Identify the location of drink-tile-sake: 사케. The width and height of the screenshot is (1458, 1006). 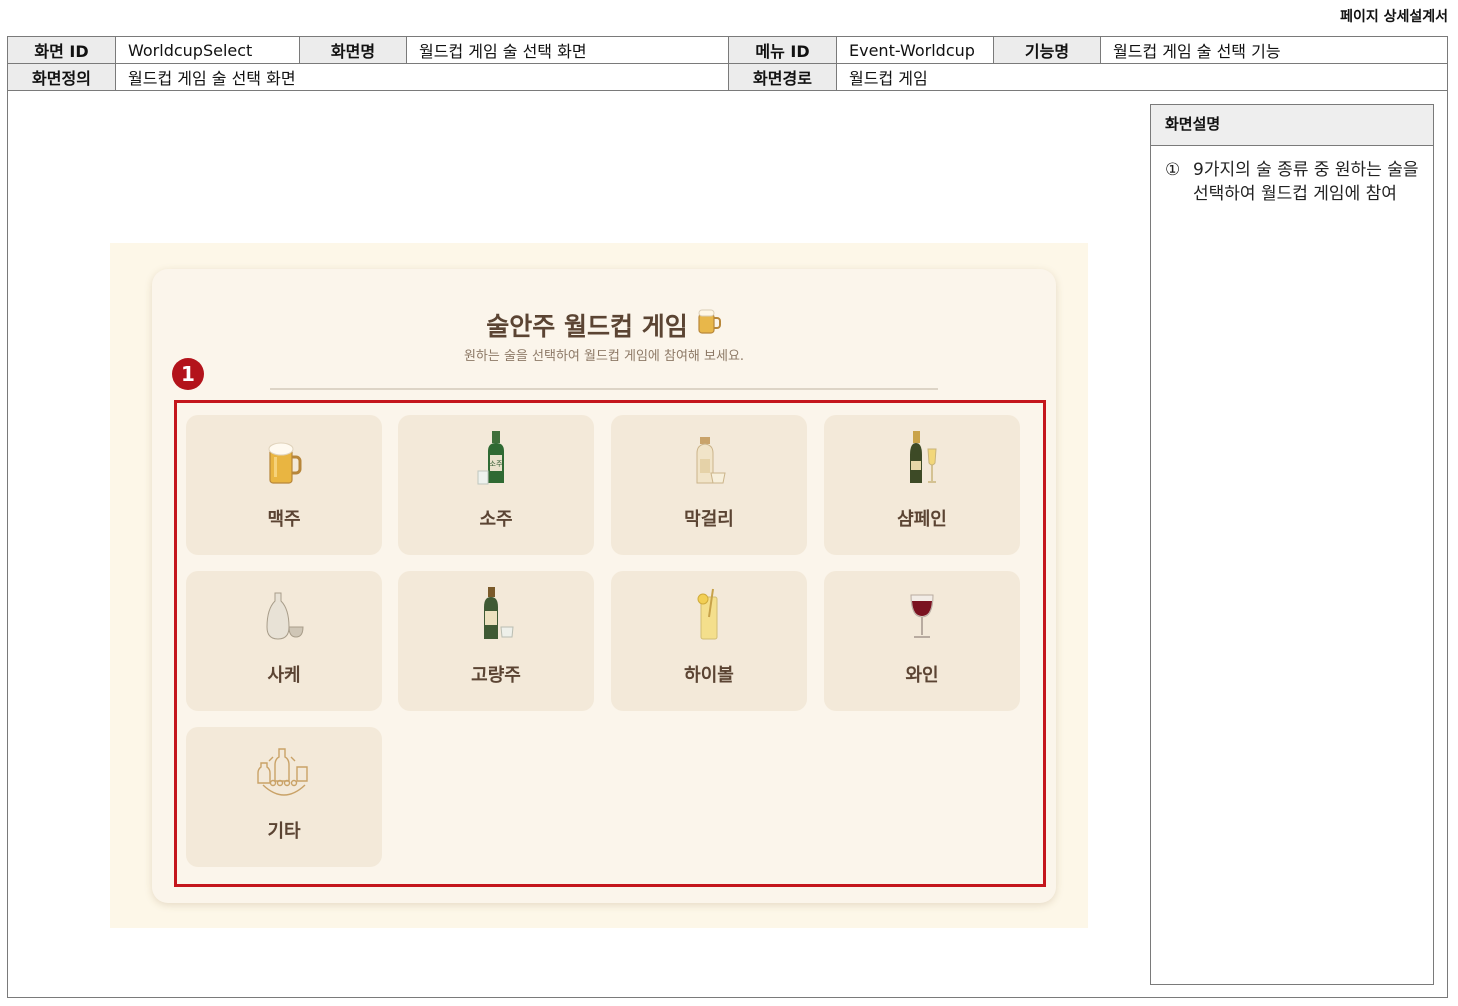
(284, 641).